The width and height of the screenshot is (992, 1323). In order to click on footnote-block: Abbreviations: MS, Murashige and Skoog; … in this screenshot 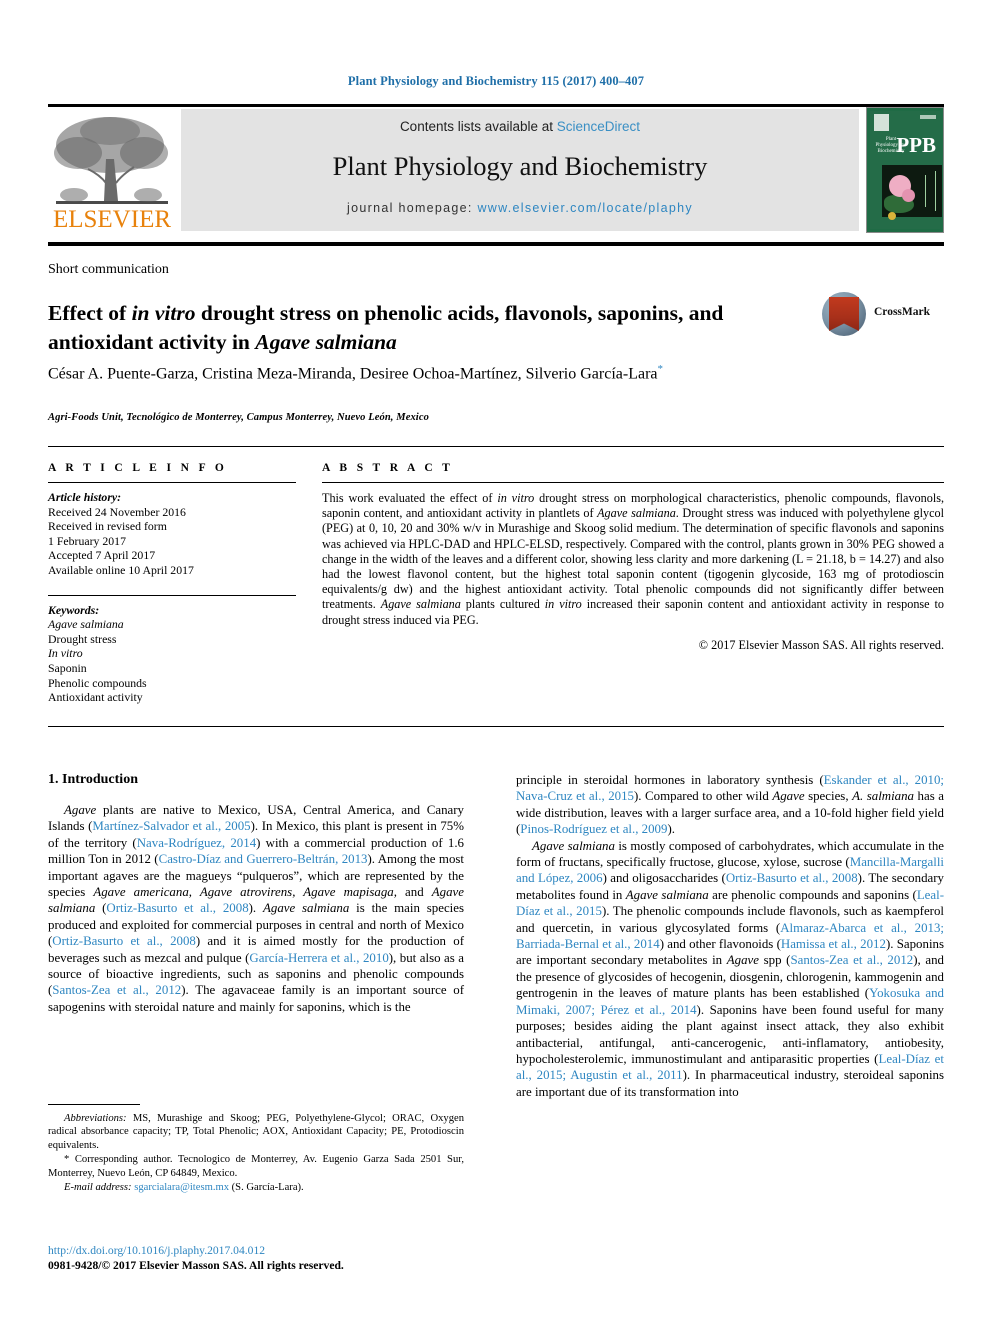, I will do `click(256, 1153)`.